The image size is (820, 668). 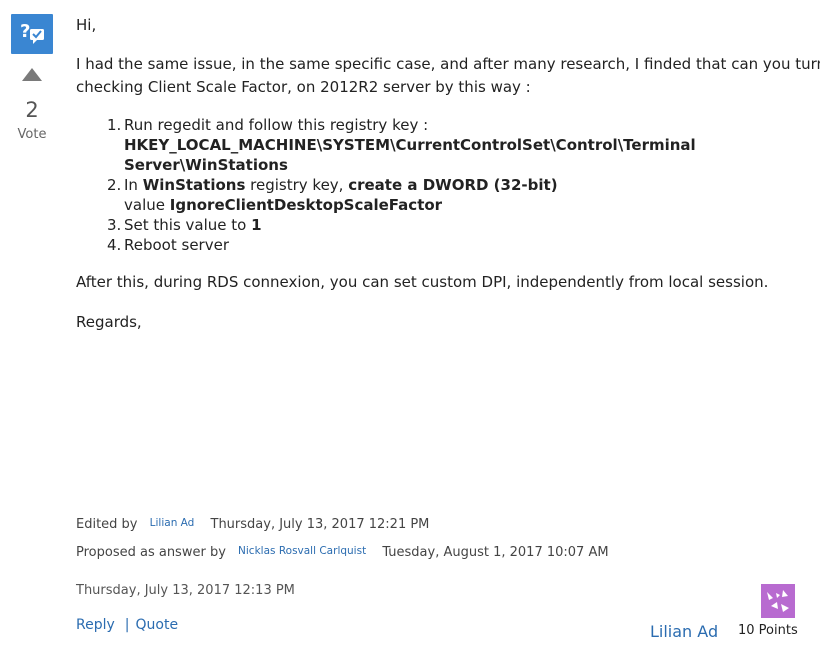 I want to click on registry-key-line-2: Server\WinStations, so click(x=206, y=165).